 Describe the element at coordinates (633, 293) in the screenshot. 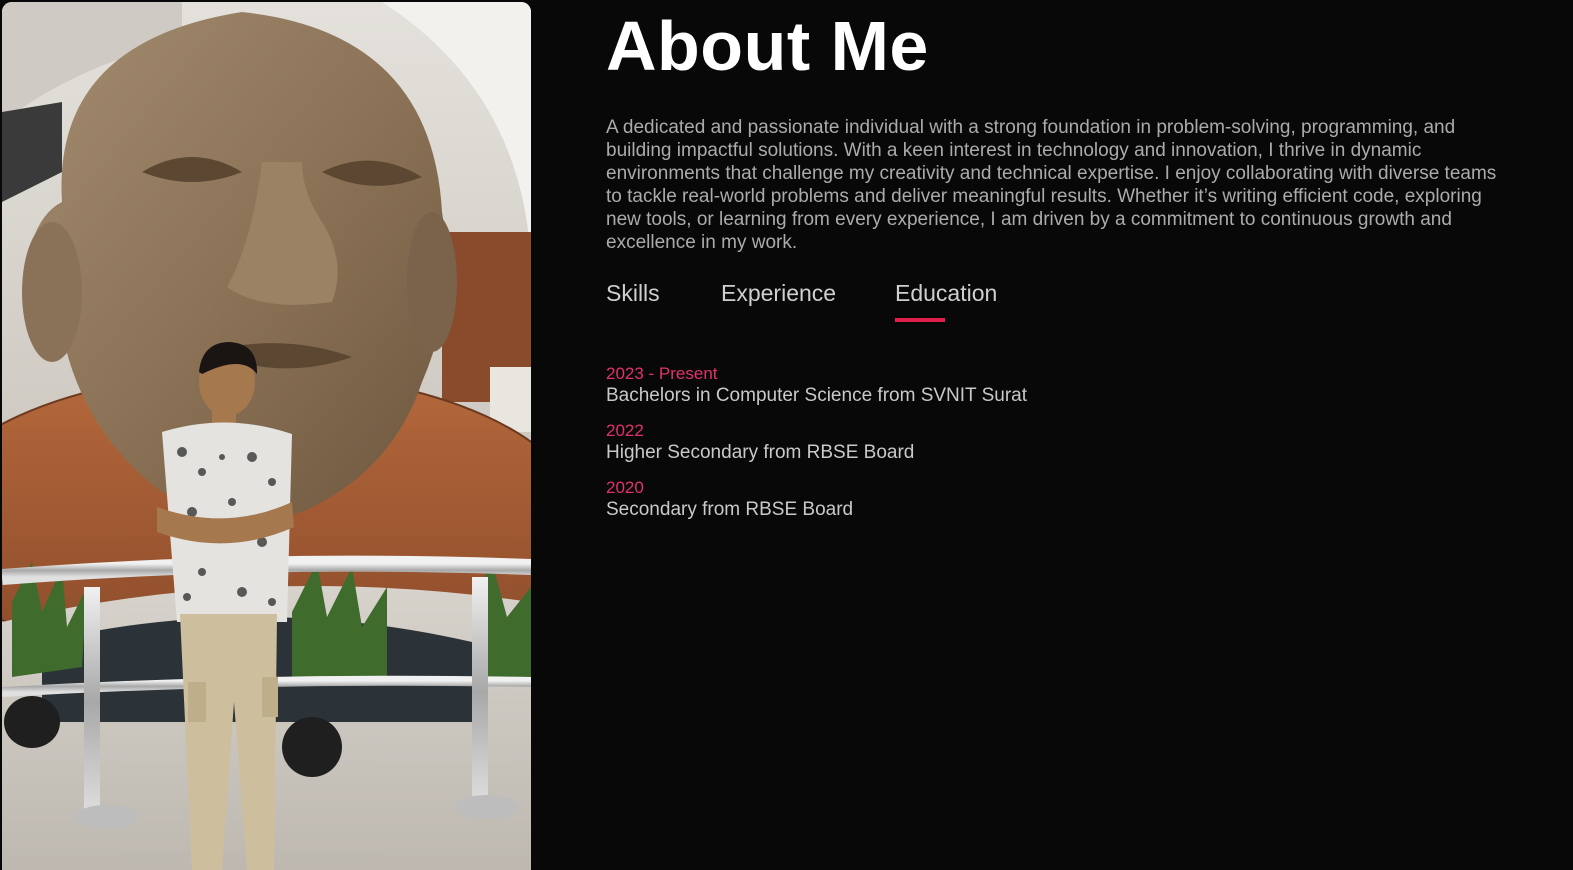

I see `tab-skills-label: Skills` at that location.